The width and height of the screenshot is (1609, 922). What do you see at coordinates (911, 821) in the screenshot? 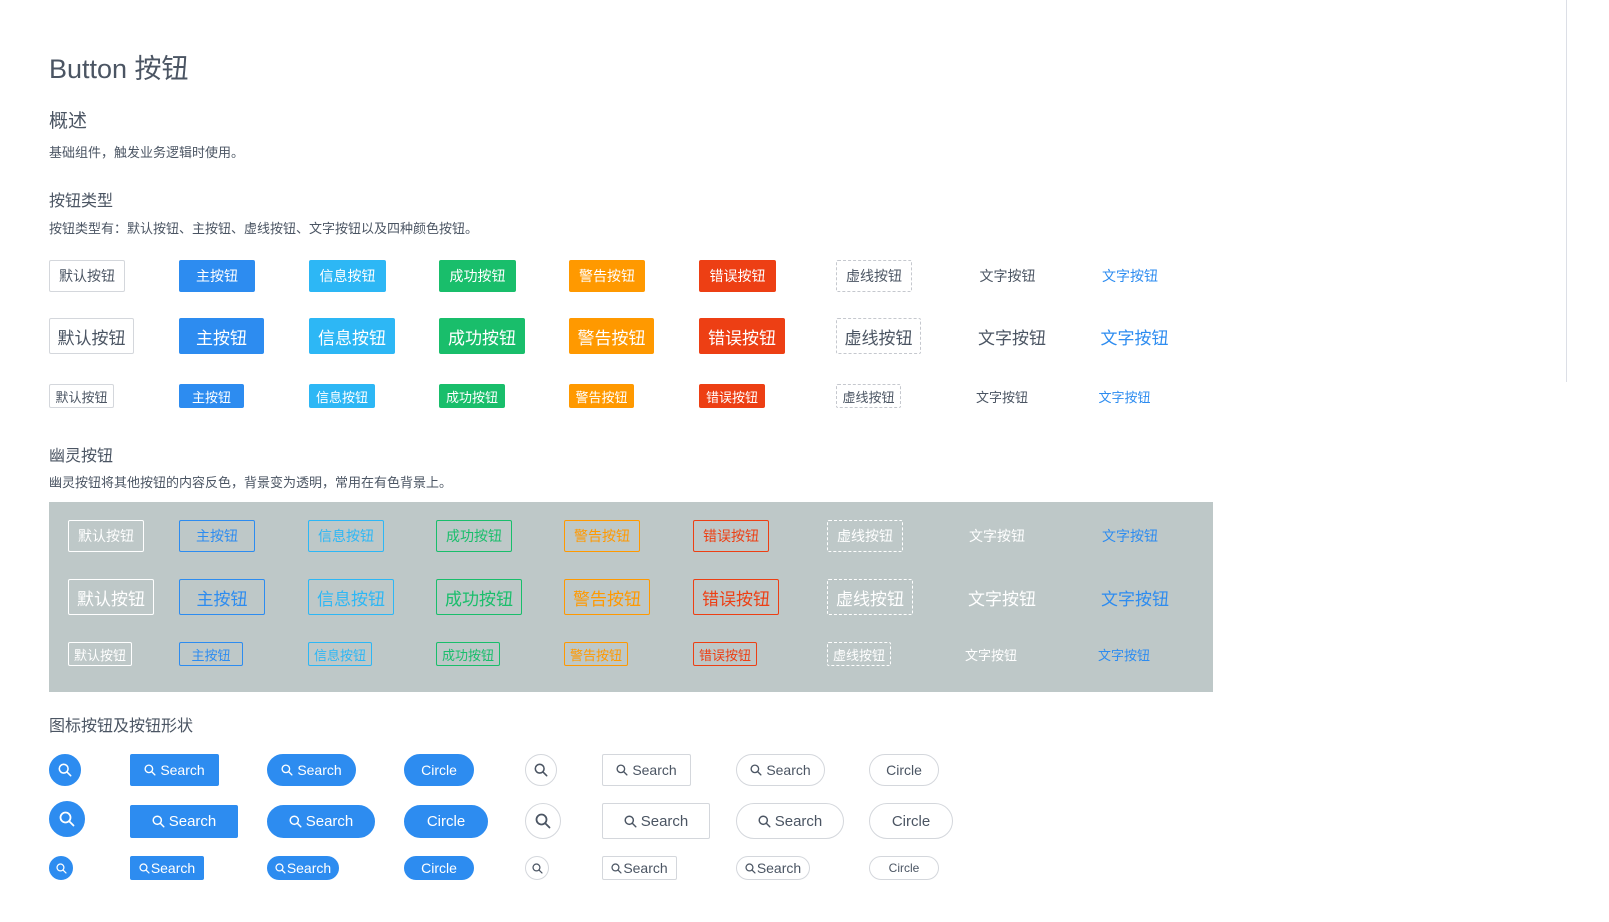
I see `default-round-circle-button-large: Circle` at bounding box center [911, 821].